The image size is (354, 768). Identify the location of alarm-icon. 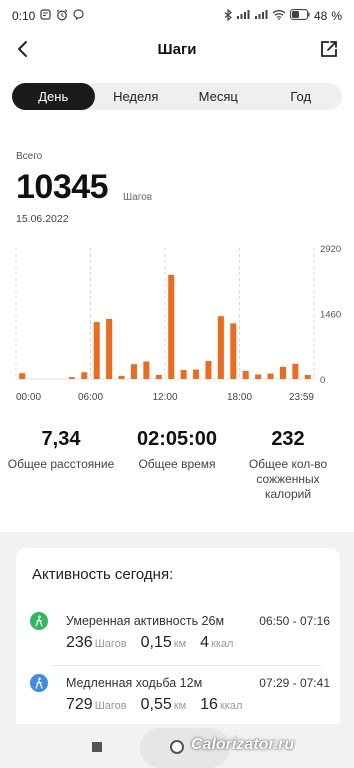
(62, 16).